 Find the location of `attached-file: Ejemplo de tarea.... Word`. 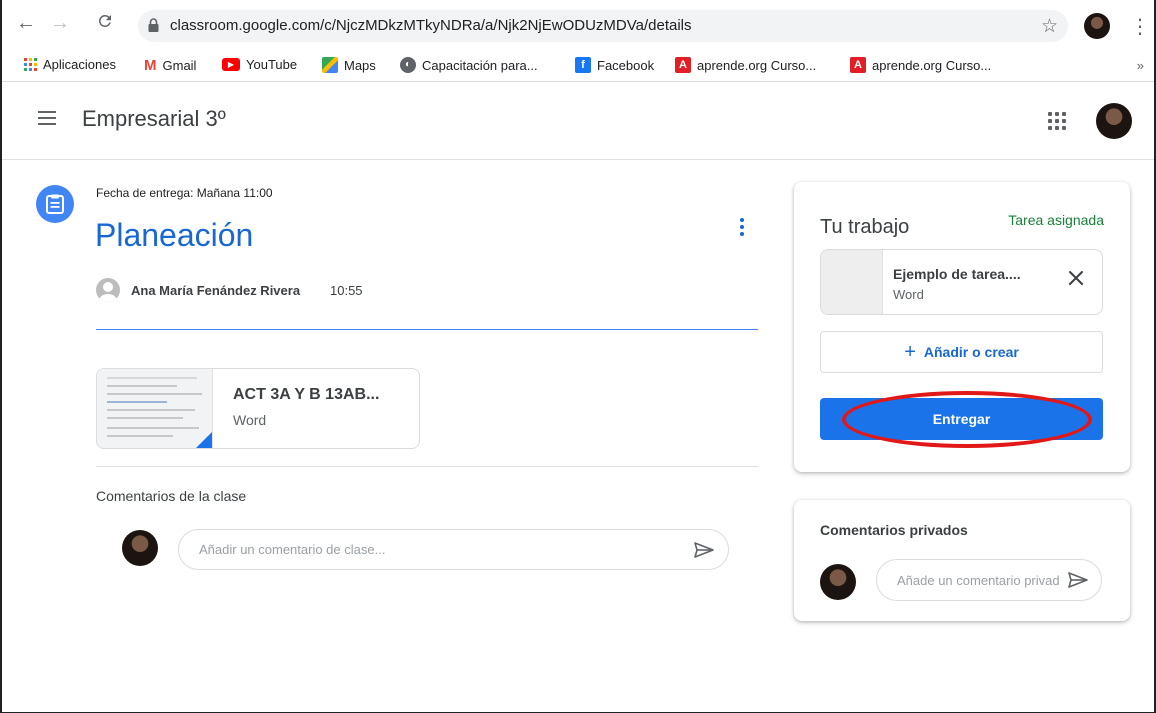

attached-file: Ejemplo de tarea.... Word is located at coordinates (961, 282).